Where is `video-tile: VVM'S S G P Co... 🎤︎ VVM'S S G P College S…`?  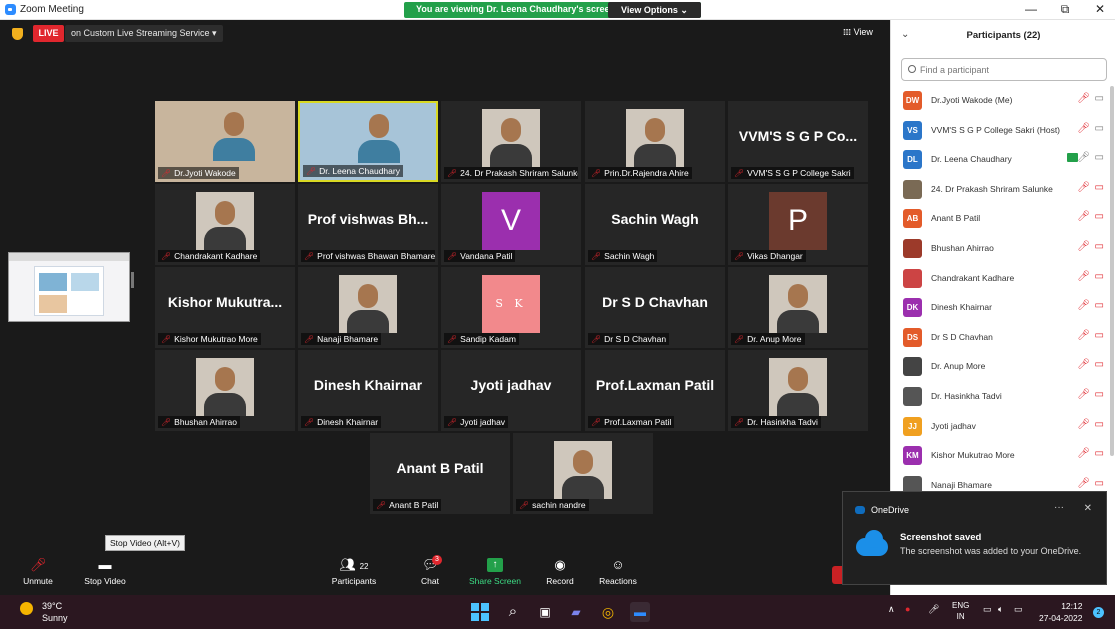
video-tile: VVM'S S G P Co... 🎤︎ VVM'S S G P College S… is located at coordinates (798, 141).